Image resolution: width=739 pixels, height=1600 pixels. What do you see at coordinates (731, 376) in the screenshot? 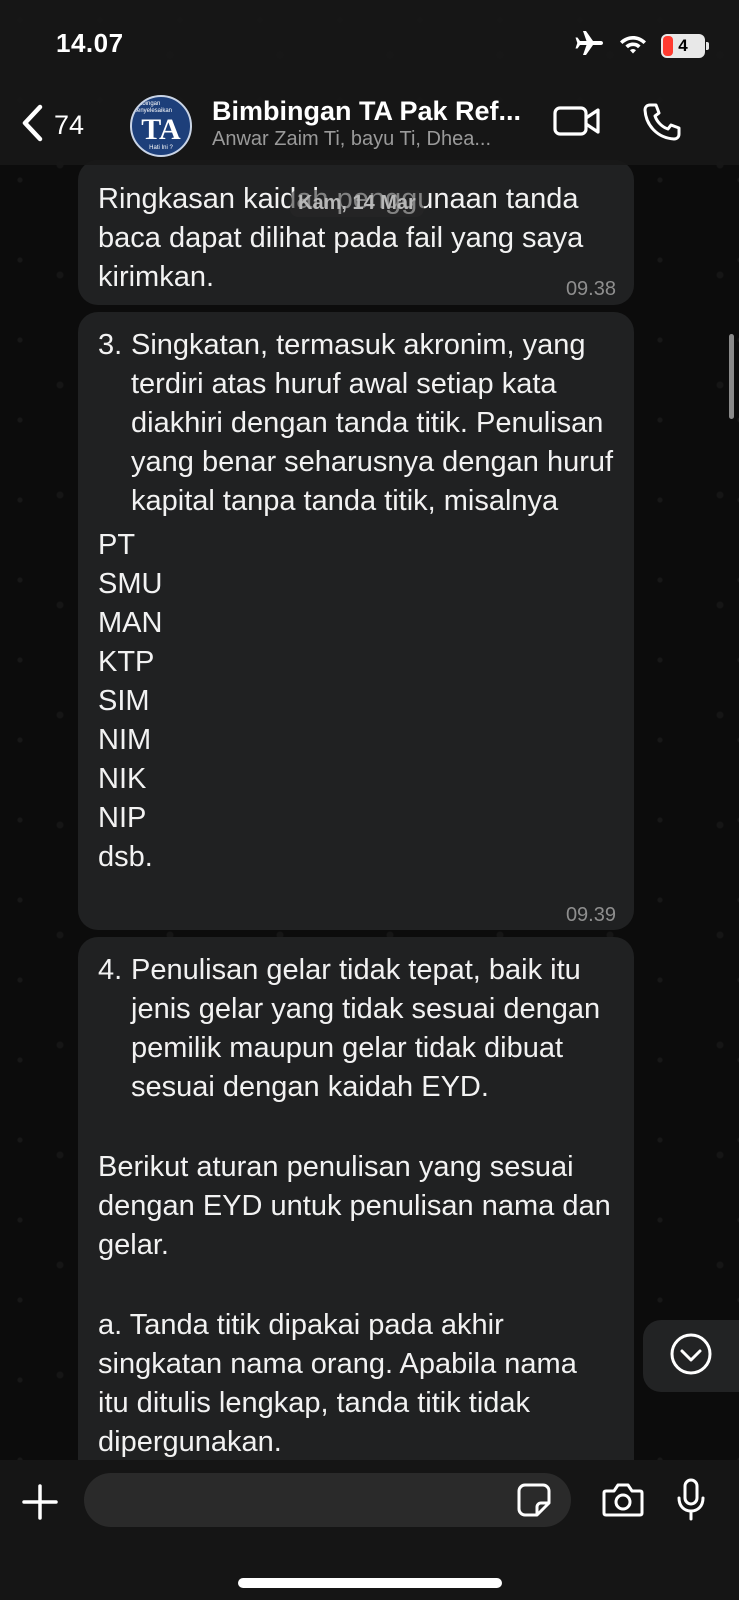
I see `scroll-indicator` at bounding box center [731, 376].